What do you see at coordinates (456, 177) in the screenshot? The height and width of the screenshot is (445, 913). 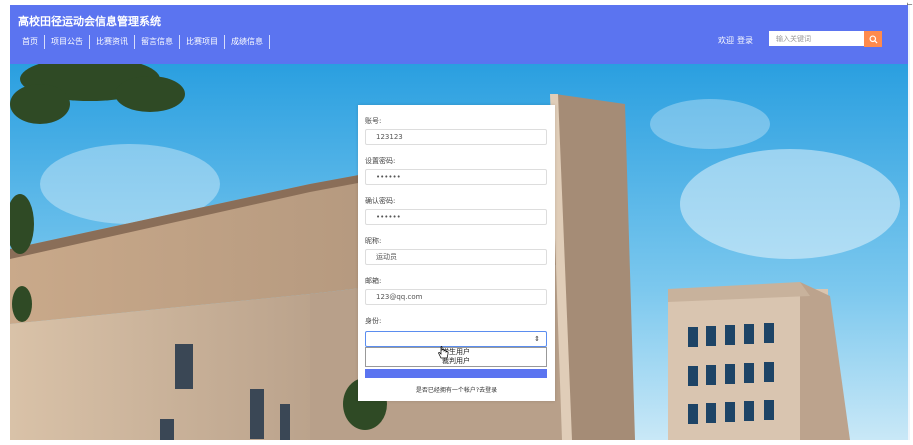 I see `password-input` at bounding box center [456, 177].